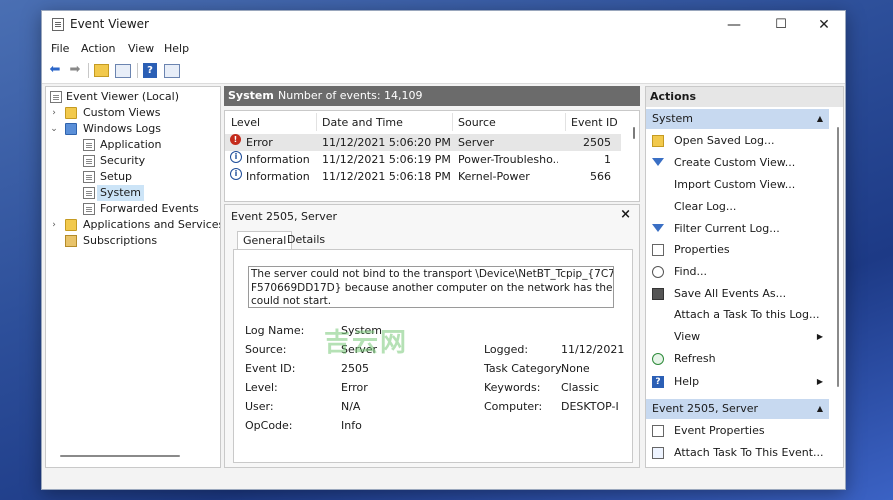  I want to click on tree-item-label: Custom Views, so click(122, 112).